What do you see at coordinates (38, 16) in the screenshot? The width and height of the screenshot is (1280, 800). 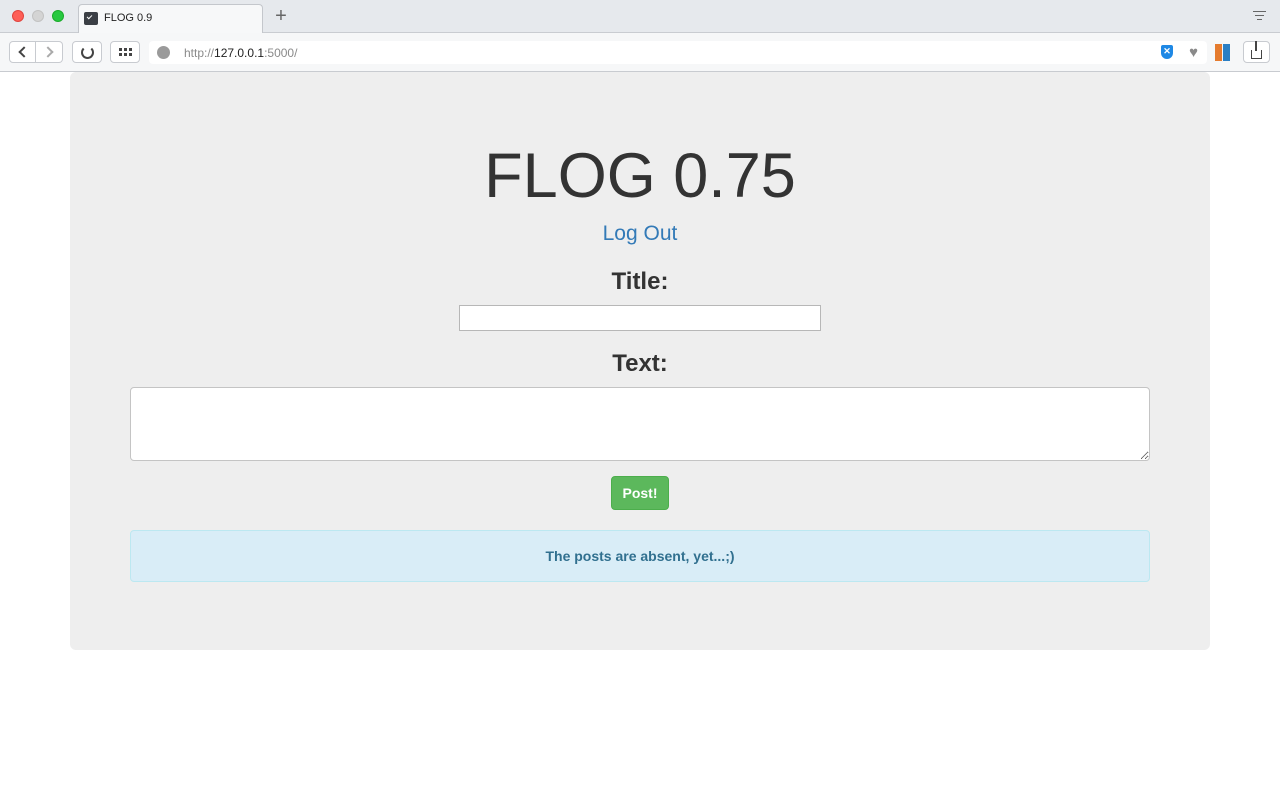 I see `window-minimize-button` at bounding box center [38, 16].